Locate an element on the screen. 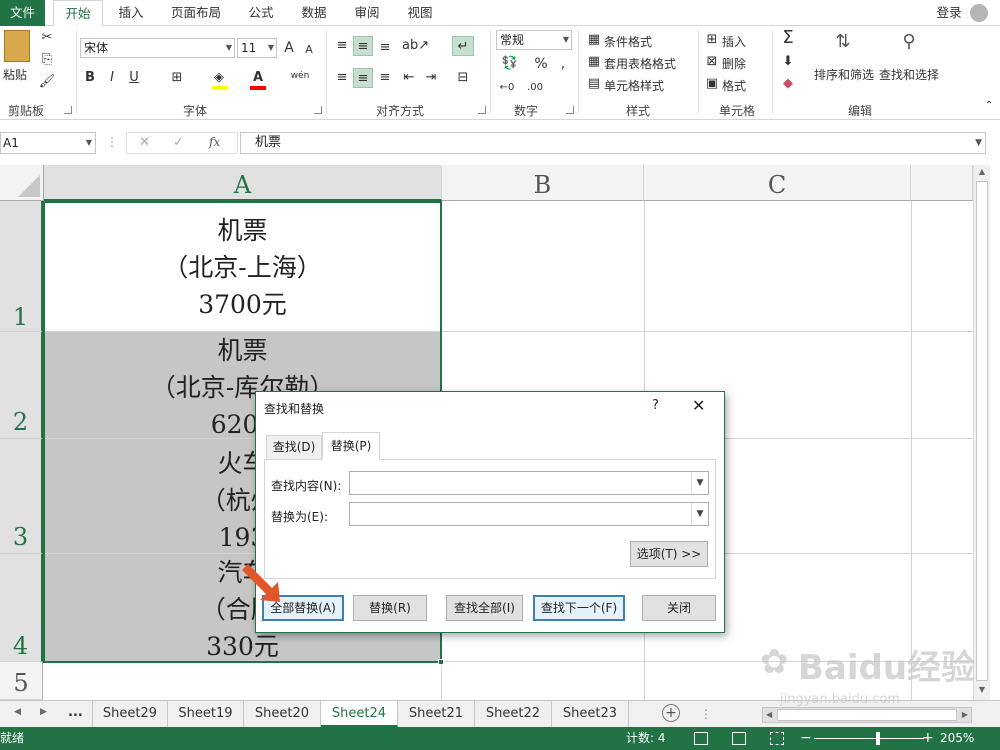 The image size is (1000, 750). sheet-tab-active: Sheet24 is located at coordinates (359, 714).